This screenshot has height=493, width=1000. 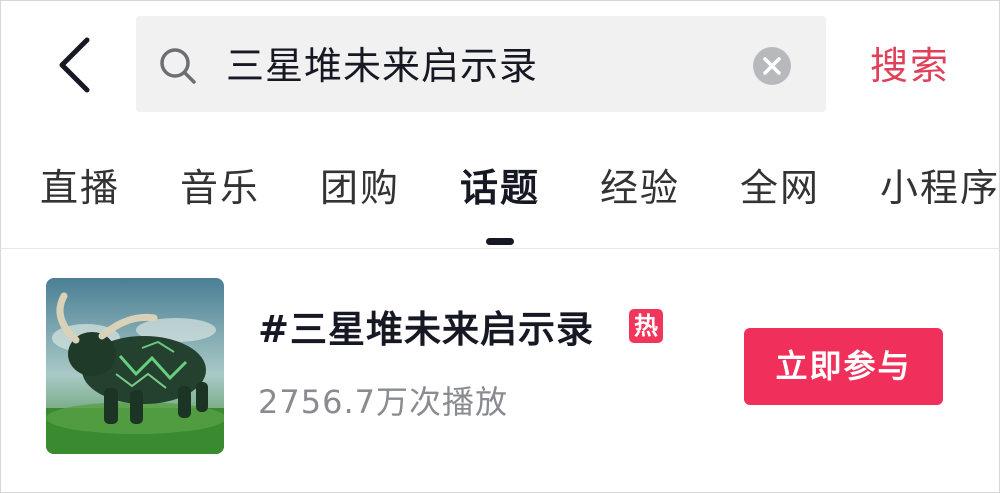 I want to click on bull-image-icon, so click(x=135, y=366).